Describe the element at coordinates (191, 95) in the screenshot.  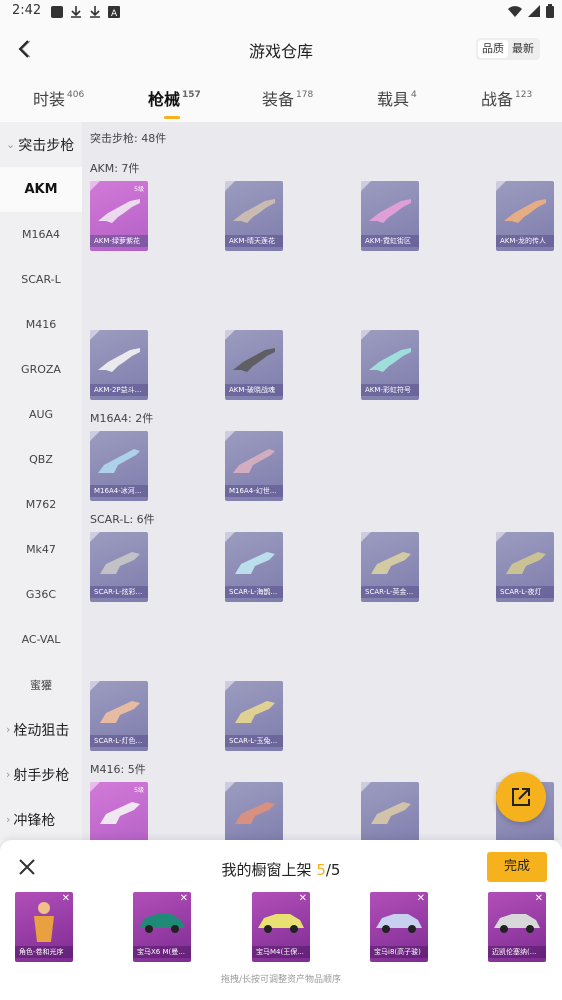
I see `tab-count: 157` at that location.